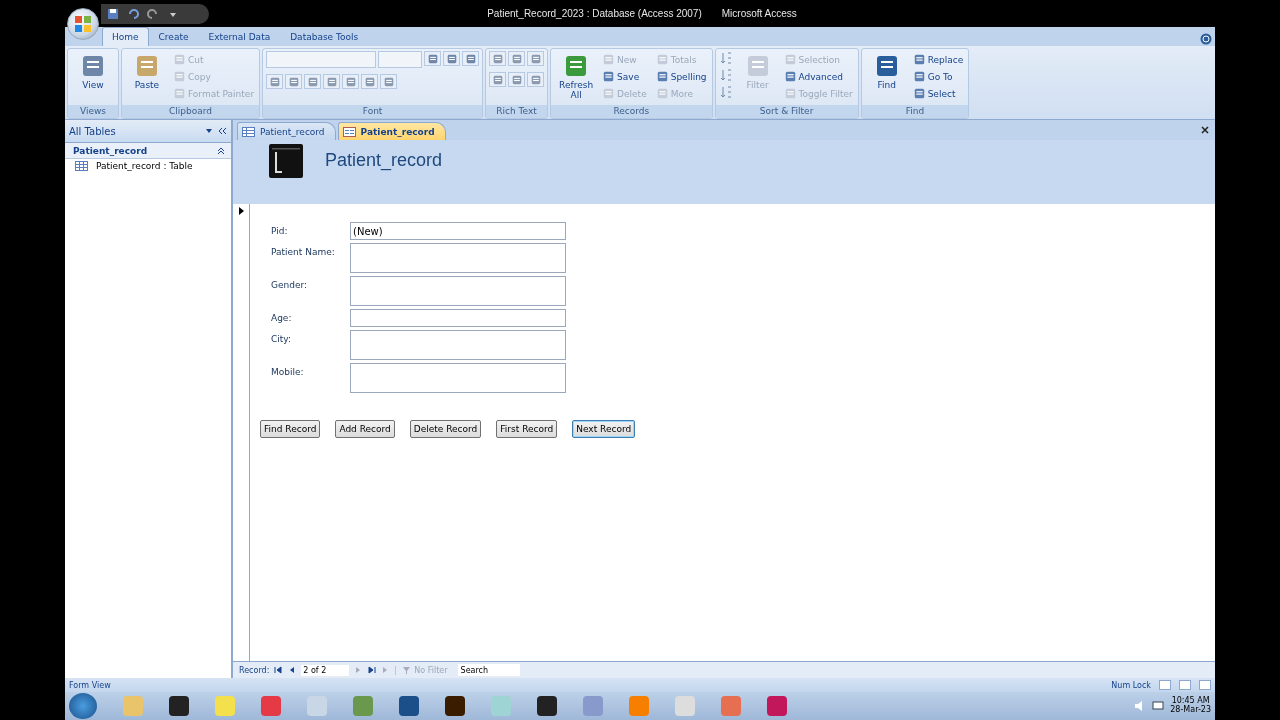 Image resolution: width=1280 pixels, height=720 pixels. I want to click on nav-group: Patient_record, so click(148, 151).